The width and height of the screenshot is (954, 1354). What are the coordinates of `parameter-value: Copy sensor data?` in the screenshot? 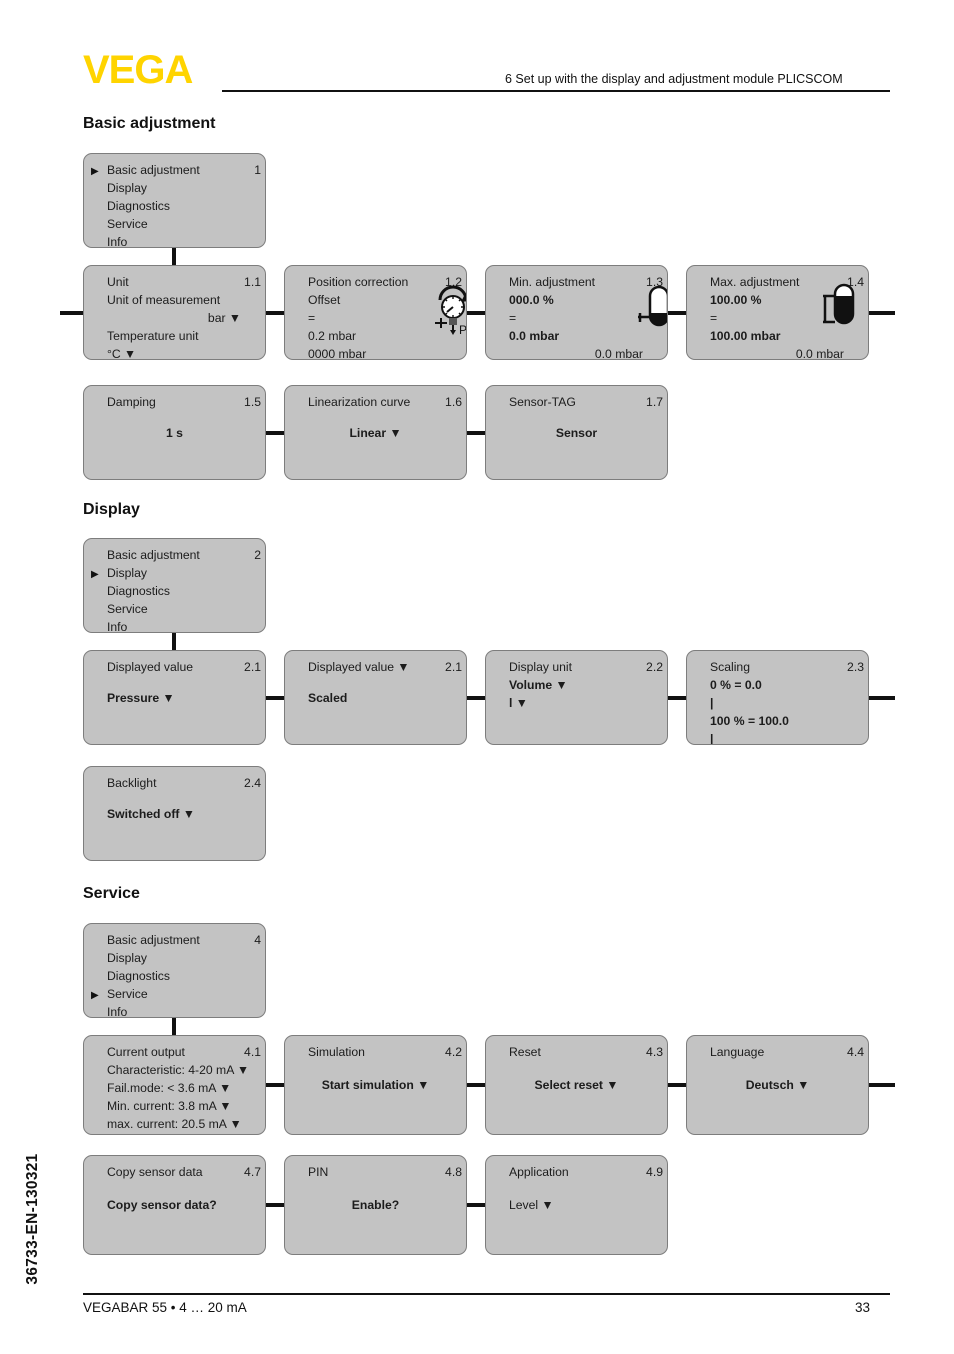 It's located at (162, 1205).